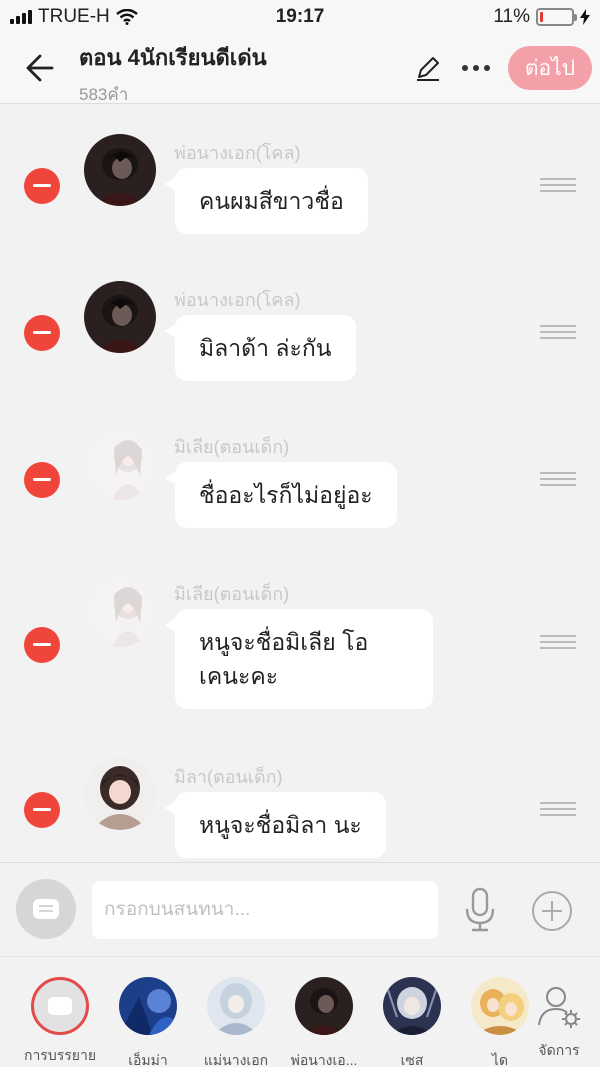  Describe the element at coordinates (148, 1059) in the screenshot. I see `character-name: เอ็มม่า` at that location.